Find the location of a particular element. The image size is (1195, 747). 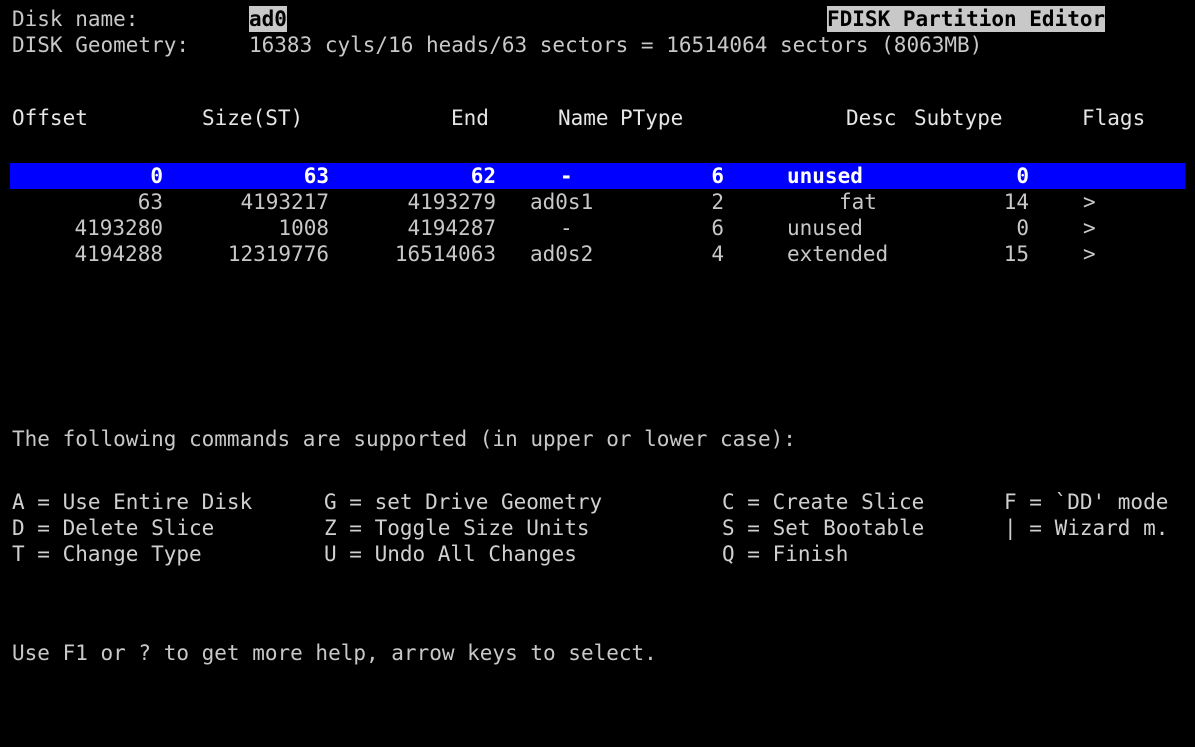

cell-desc: fat is located at coordinates (858, 202).